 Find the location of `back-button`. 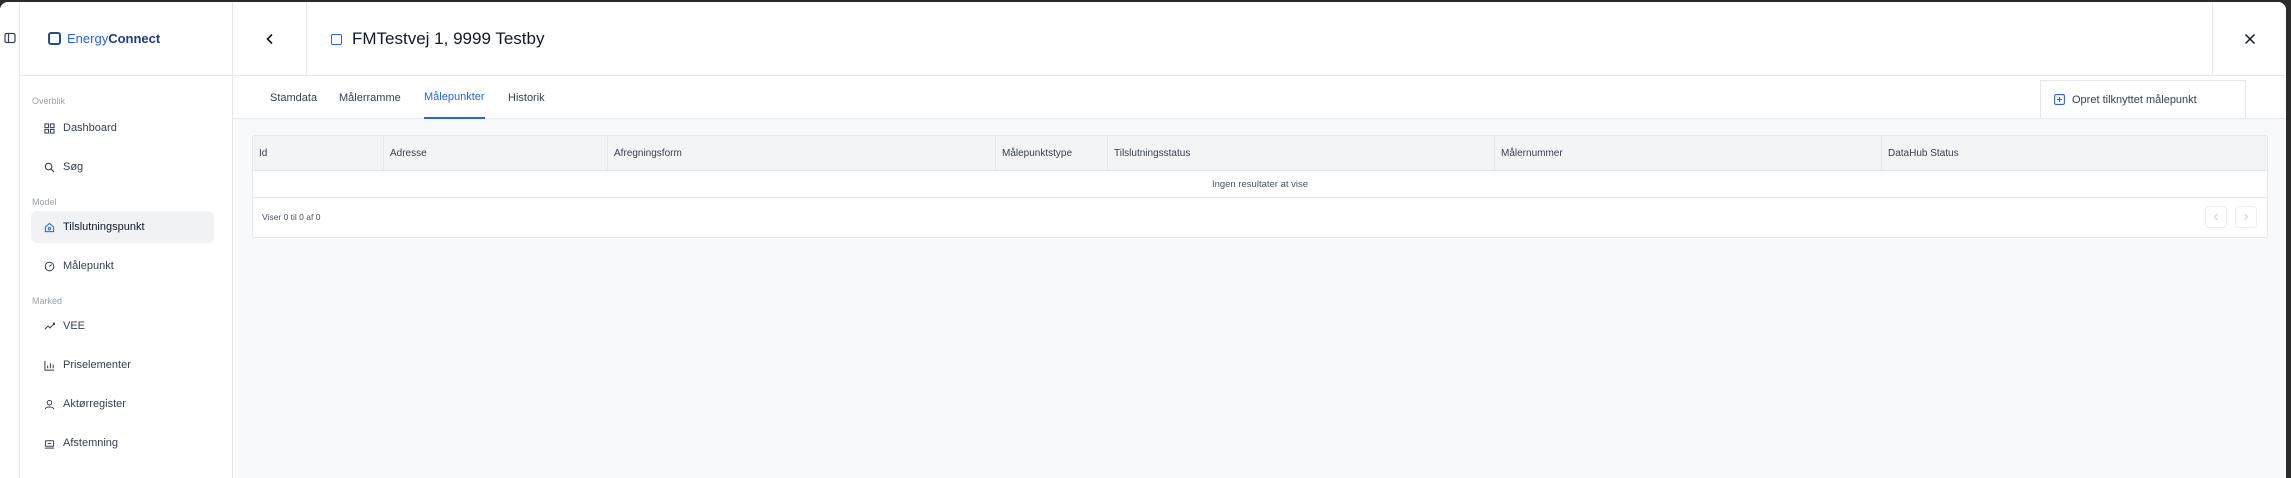

back-button is located at coordinates (270, 39).